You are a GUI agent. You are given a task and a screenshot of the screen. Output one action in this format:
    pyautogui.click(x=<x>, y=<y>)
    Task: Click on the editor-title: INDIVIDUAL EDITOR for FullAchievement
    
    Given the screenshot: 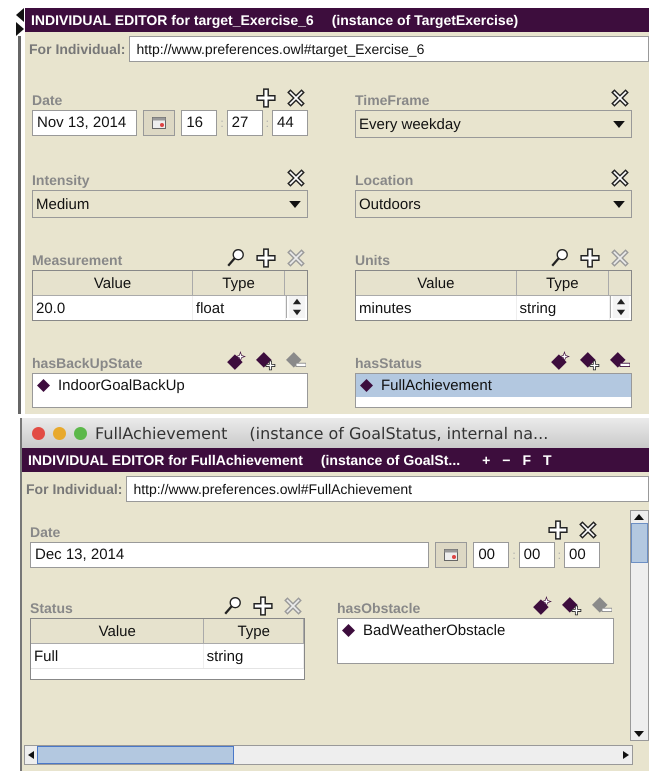 What is the action you would take?
    pyautogui.click(x=165, y=460)
    